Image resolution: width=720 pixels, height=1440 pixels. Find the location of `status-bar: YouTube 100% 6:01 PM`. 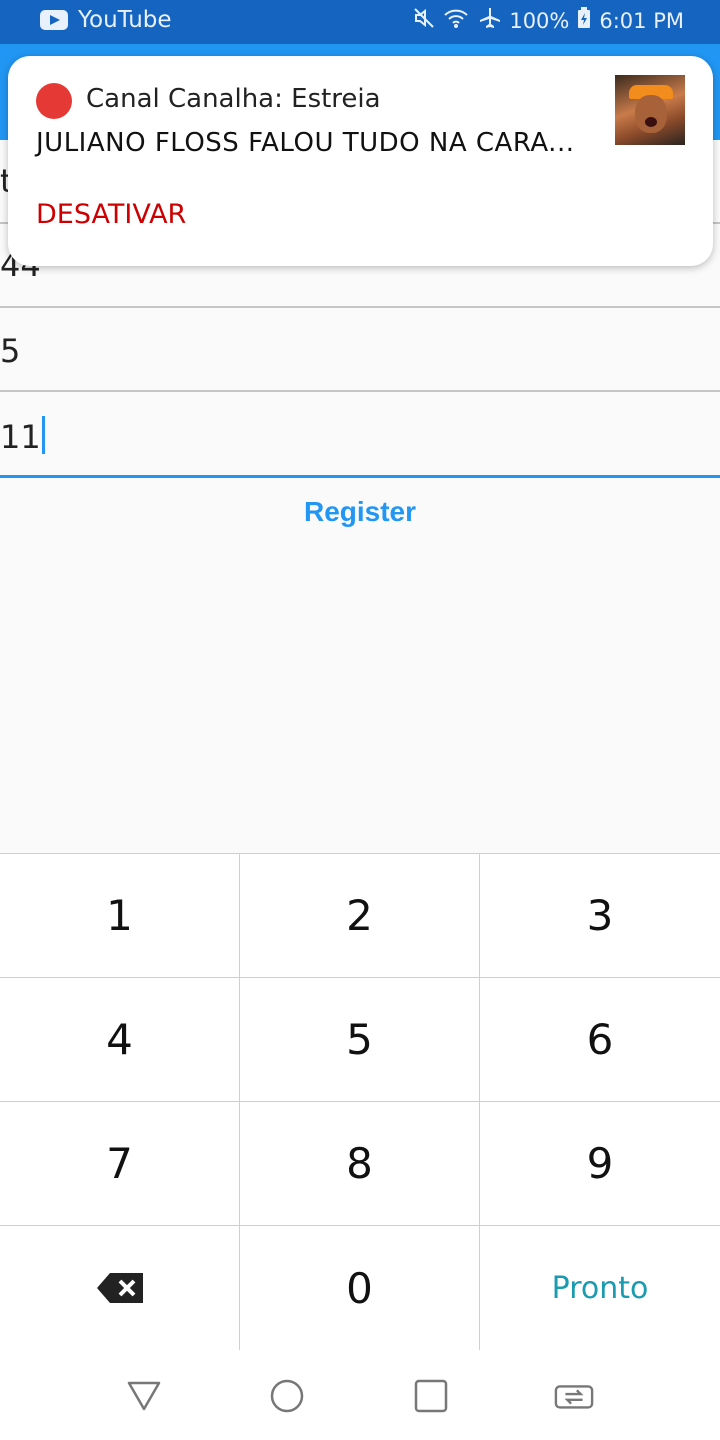

status-bar: YouTube 100% 6:01 PM is located at coordinates (360, 22).